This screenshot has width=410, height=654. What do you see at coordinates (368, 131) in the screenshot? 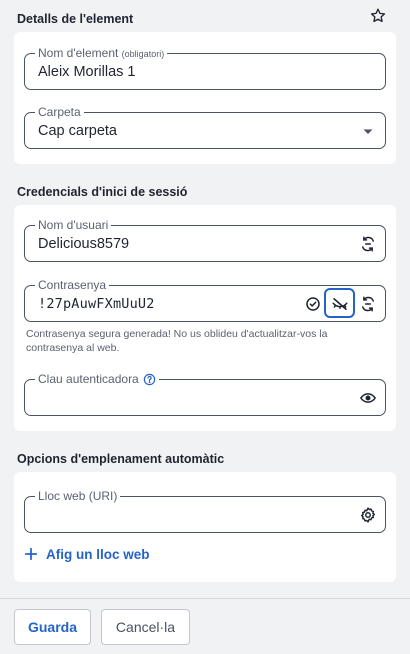
I see `caret-down-icon` at bounding box center [368, 131].